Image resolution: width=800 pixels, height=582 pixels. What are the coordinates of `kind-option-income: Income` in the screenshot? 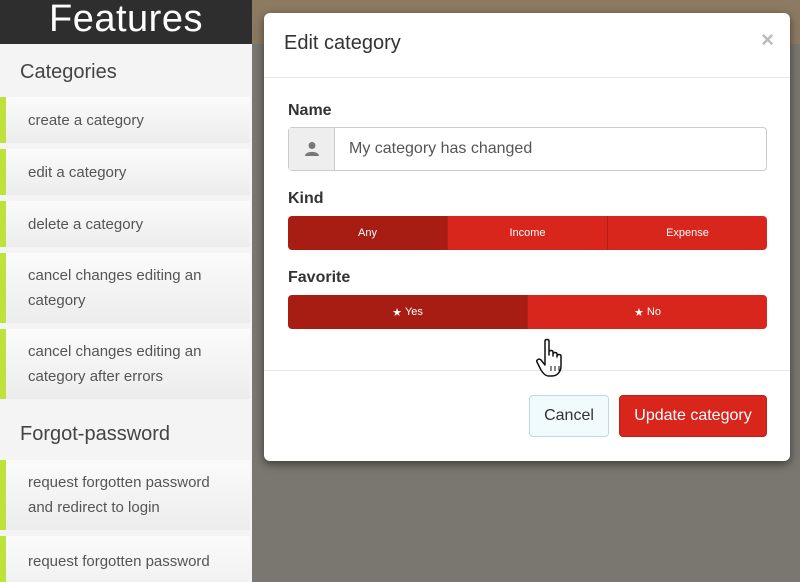 It's located at (528, 233).